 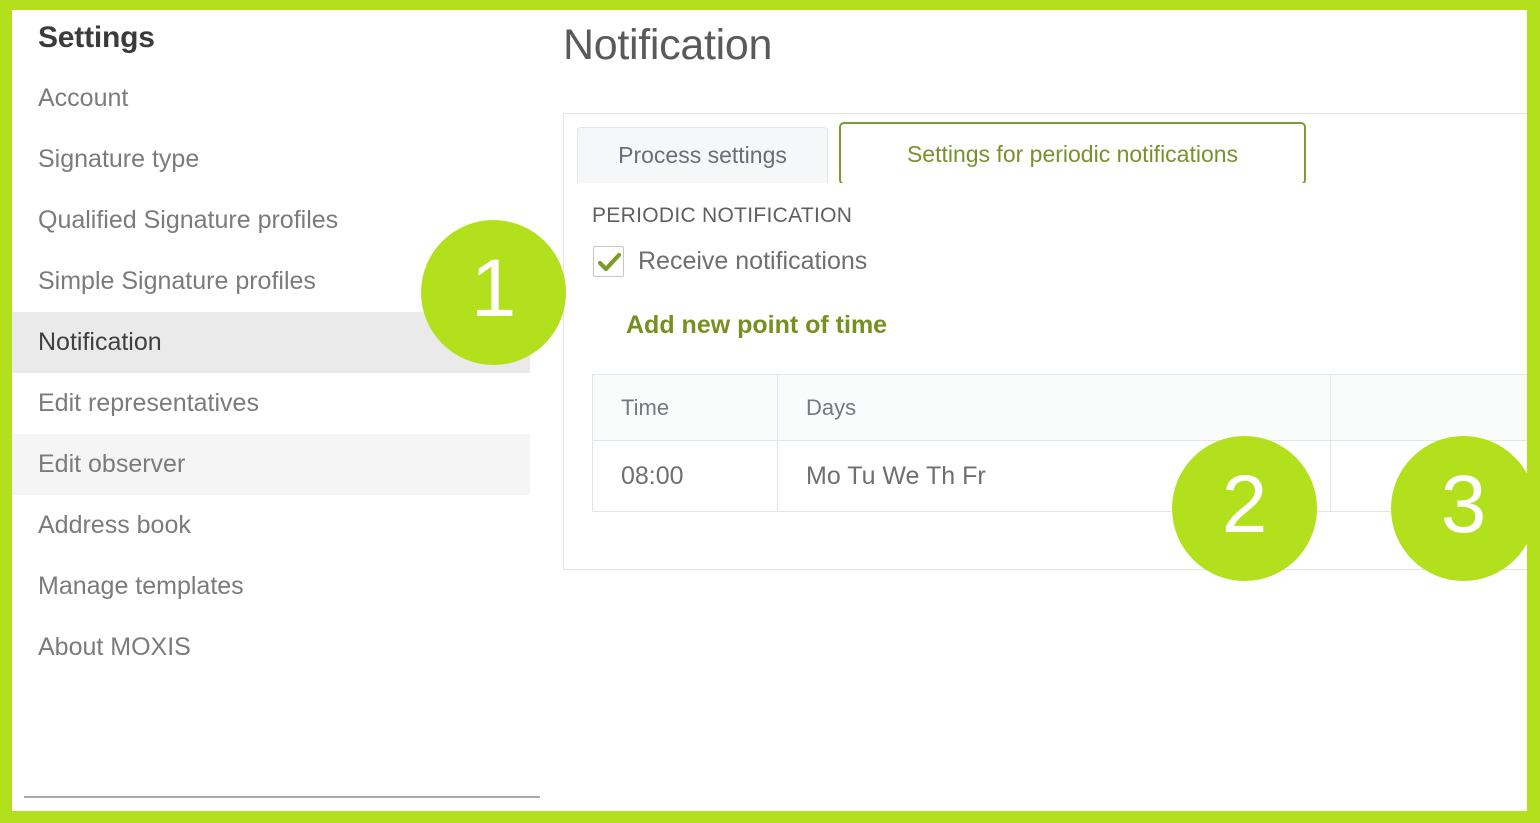 What do you see at coordinates (770, 5) in the screenshot?
I see `annotation-frame-top` at bounding box center [770, 5].